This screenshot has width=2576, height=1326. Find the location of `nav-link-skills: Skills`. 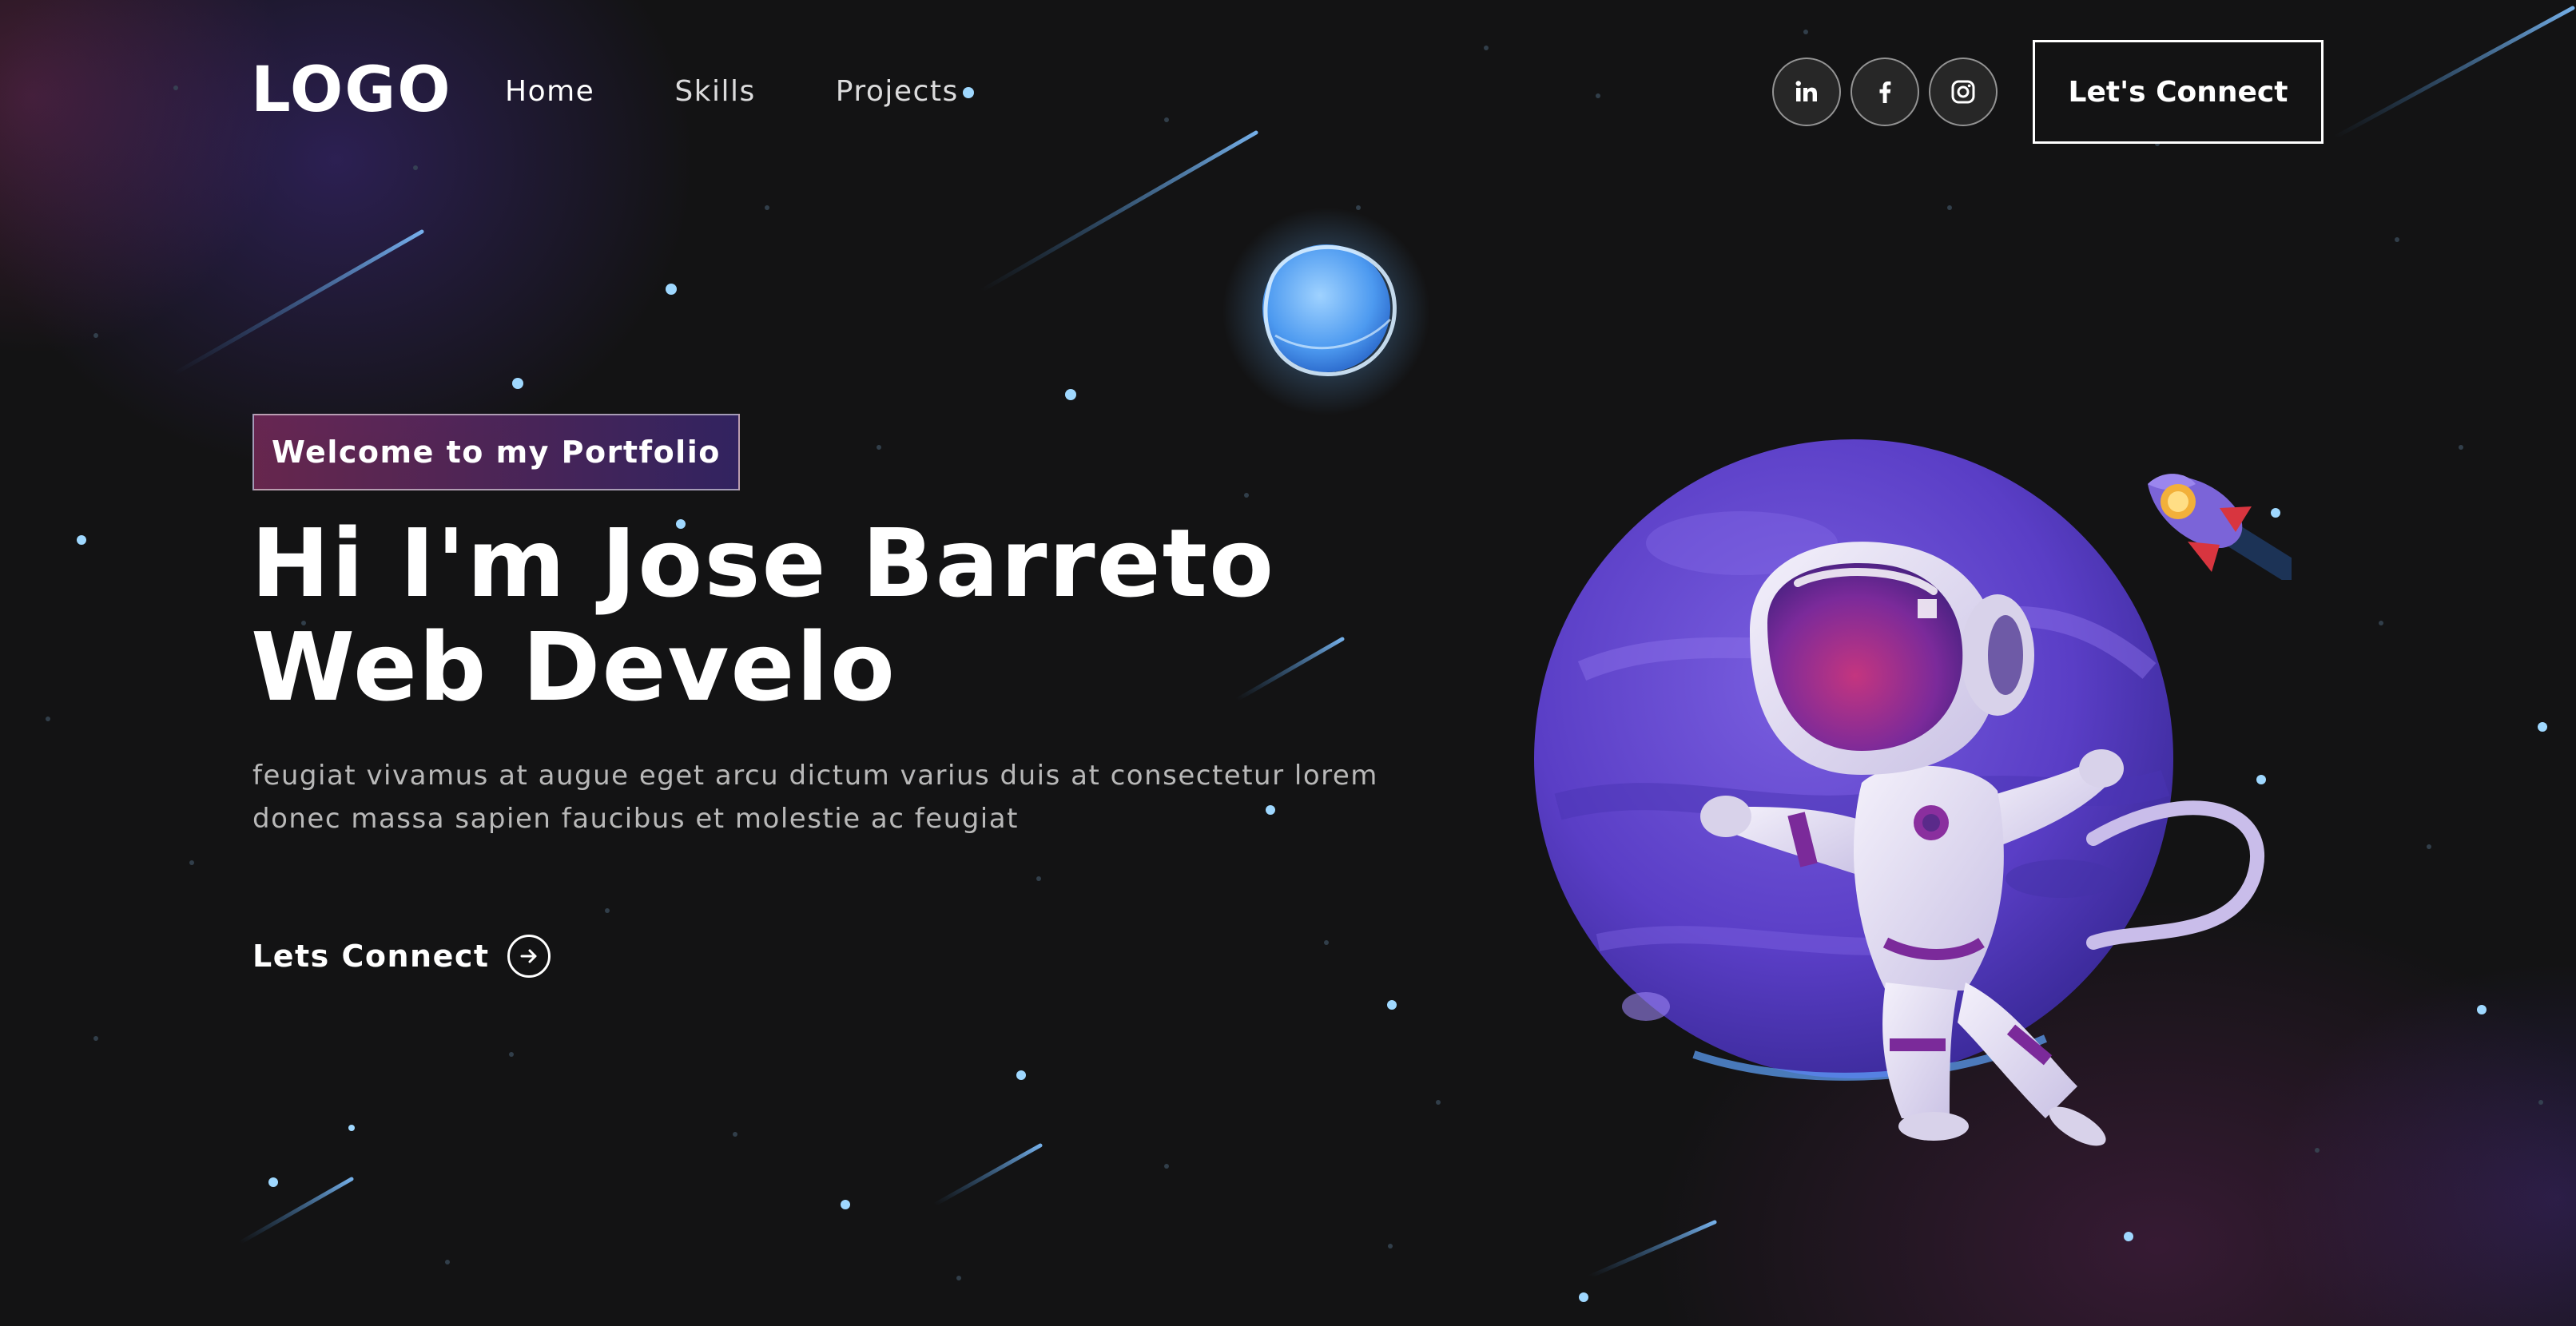

nav-link-skills: Skills is located at coordinates (714, 91).